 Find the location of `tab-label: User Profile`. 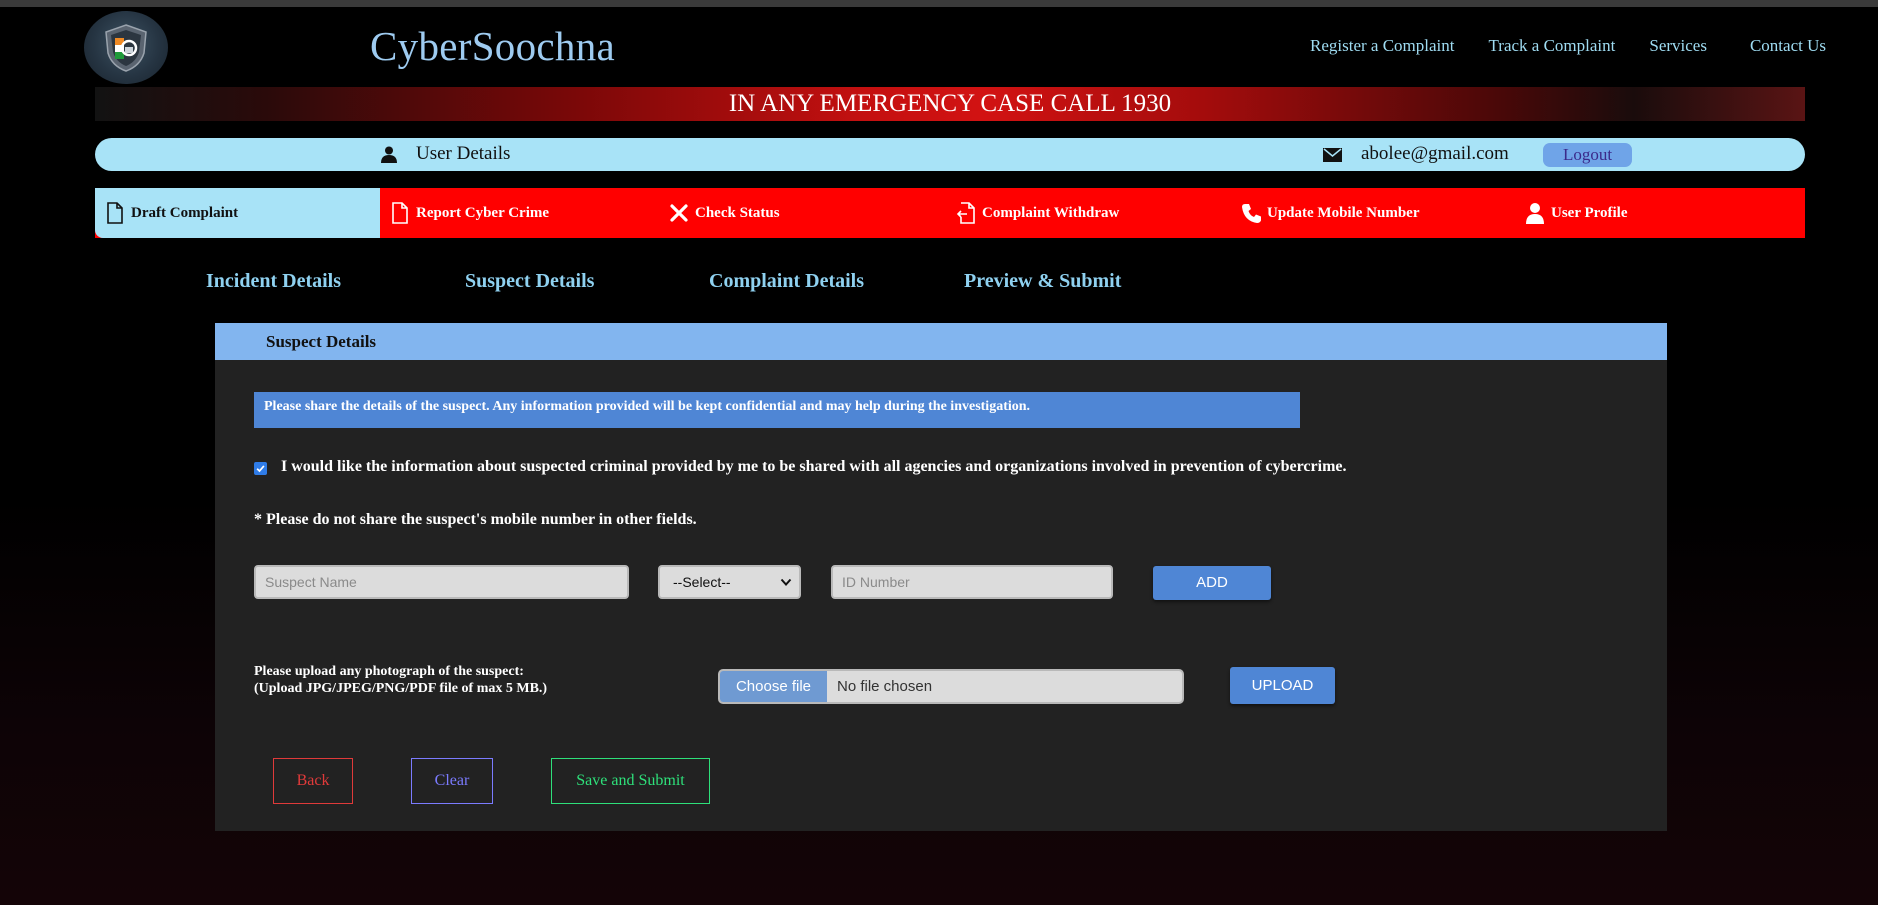

tab-label: User Profile is located at coordinates (1589, 212).